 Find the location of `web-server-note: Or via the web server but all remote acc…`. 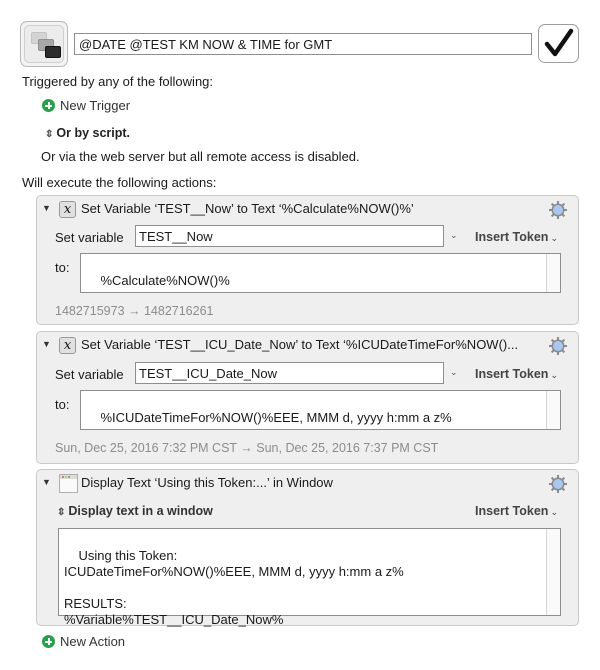

web-server-note: Or via the web server but all remote acc… is located at coordinates (200, 156).